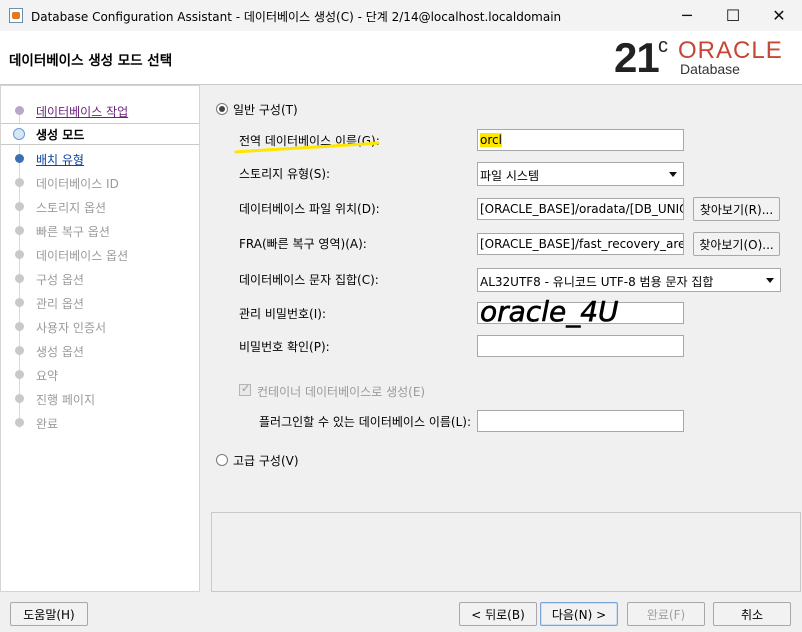 The image size is (802, 632). Describe the element at coordinates (309, 209) in the screenshot. I see `db-file-location-label: 데이터베이스 파일 위치(D):` at that location.